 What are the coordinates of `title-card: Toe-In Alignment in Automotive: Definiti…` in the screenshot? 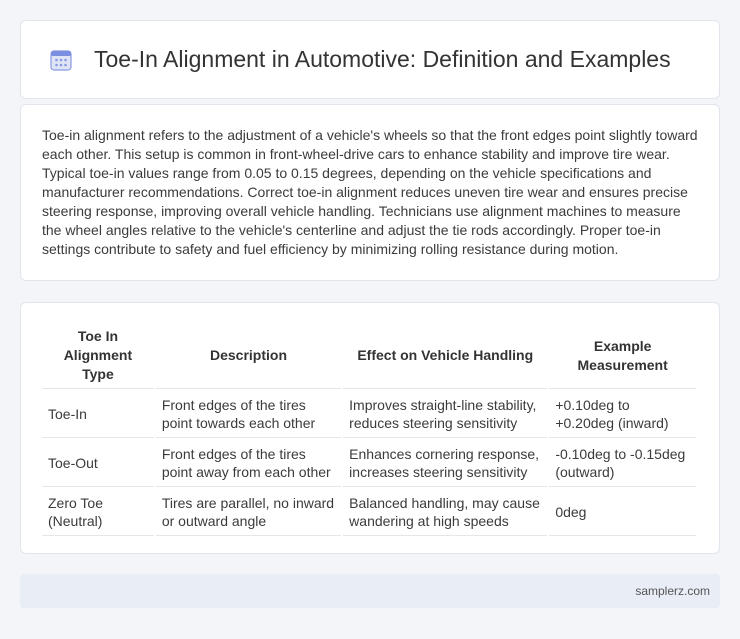 It's located at (370, 59).